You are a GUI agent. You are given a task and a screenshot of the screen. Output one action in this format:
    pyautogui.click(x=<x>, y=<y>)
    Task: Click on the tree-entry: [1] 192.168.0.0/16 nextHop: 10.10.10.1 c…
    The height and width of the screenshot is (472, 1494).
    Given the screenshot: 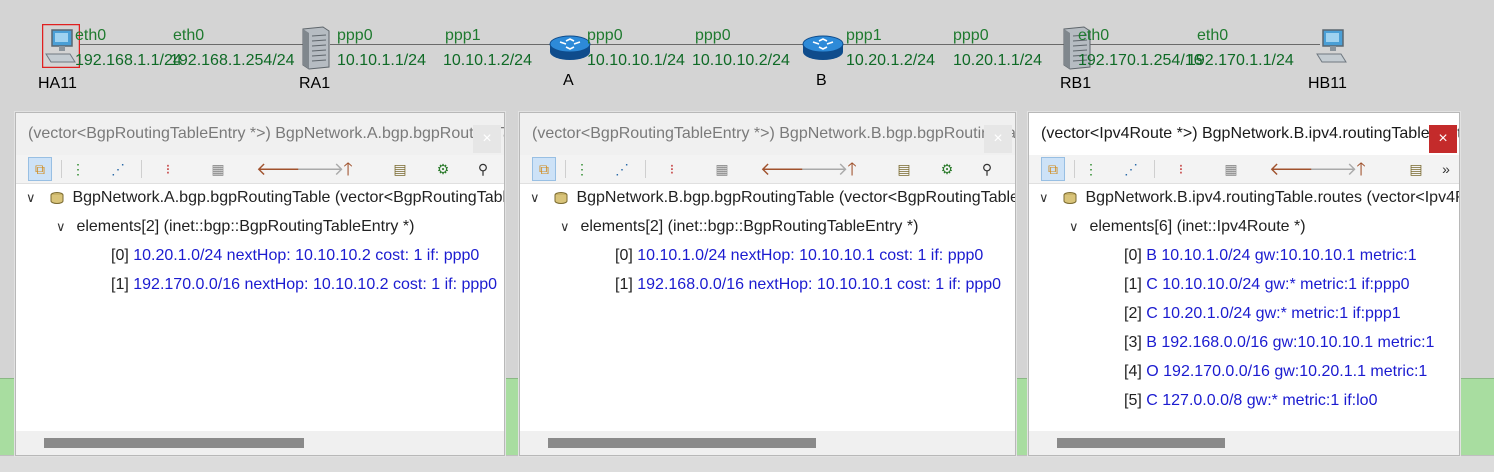 What is the action you would take?
    pyautogui.click(x=808, y=285)
    